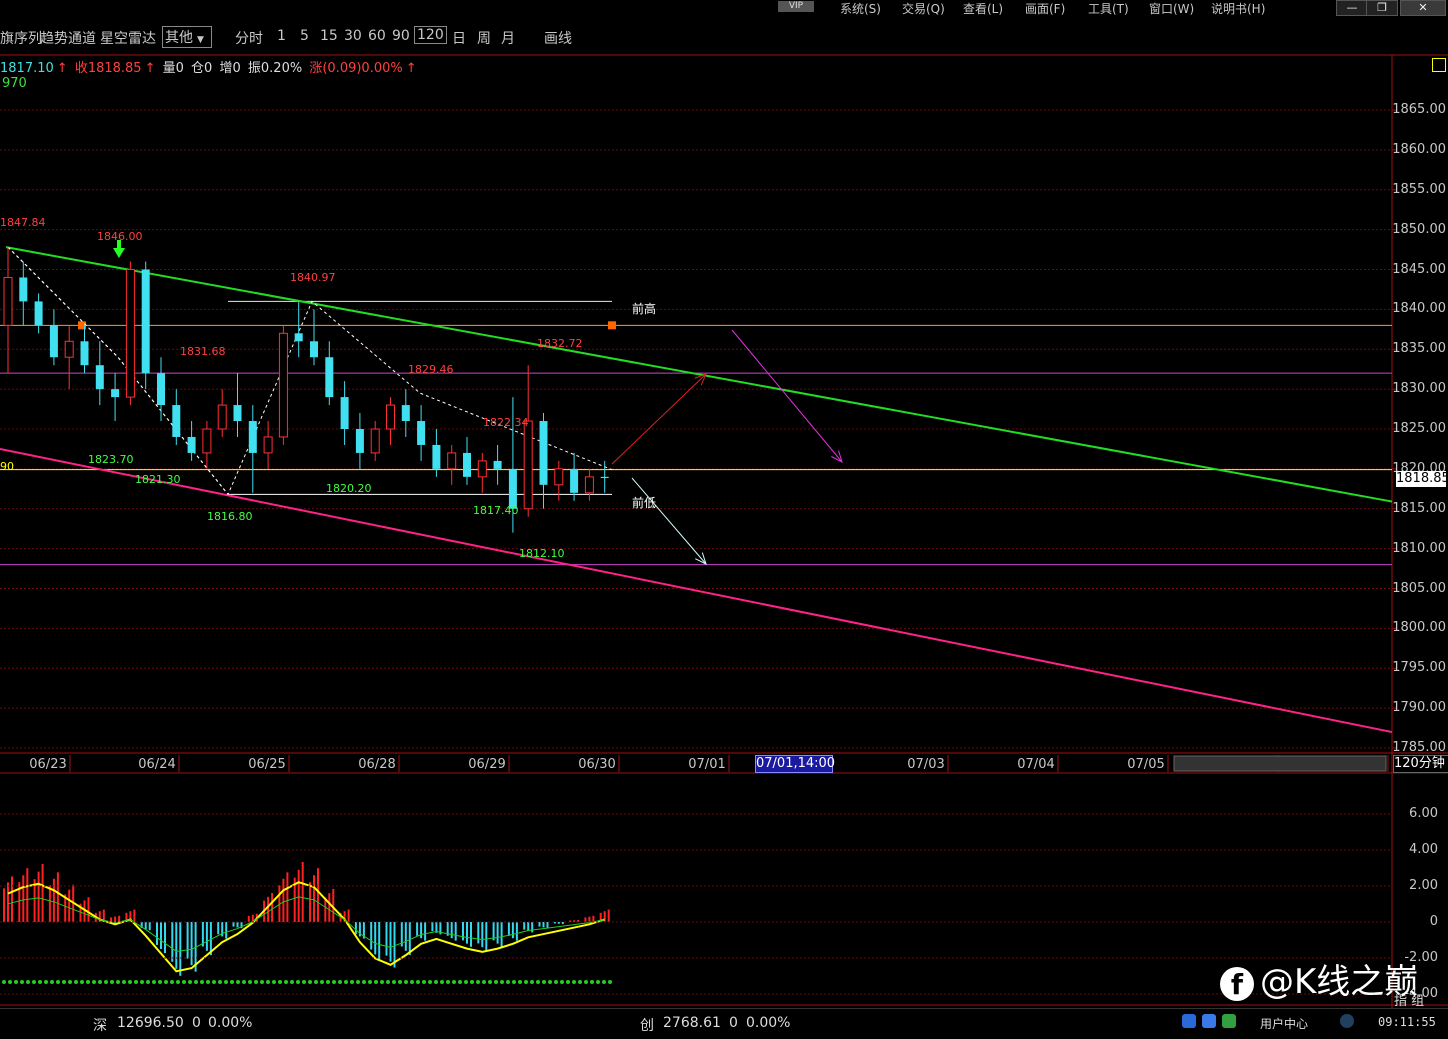  Describe the element at coordinates (787, 396) in the screenshot. I see `magenta-arrow` at that location.